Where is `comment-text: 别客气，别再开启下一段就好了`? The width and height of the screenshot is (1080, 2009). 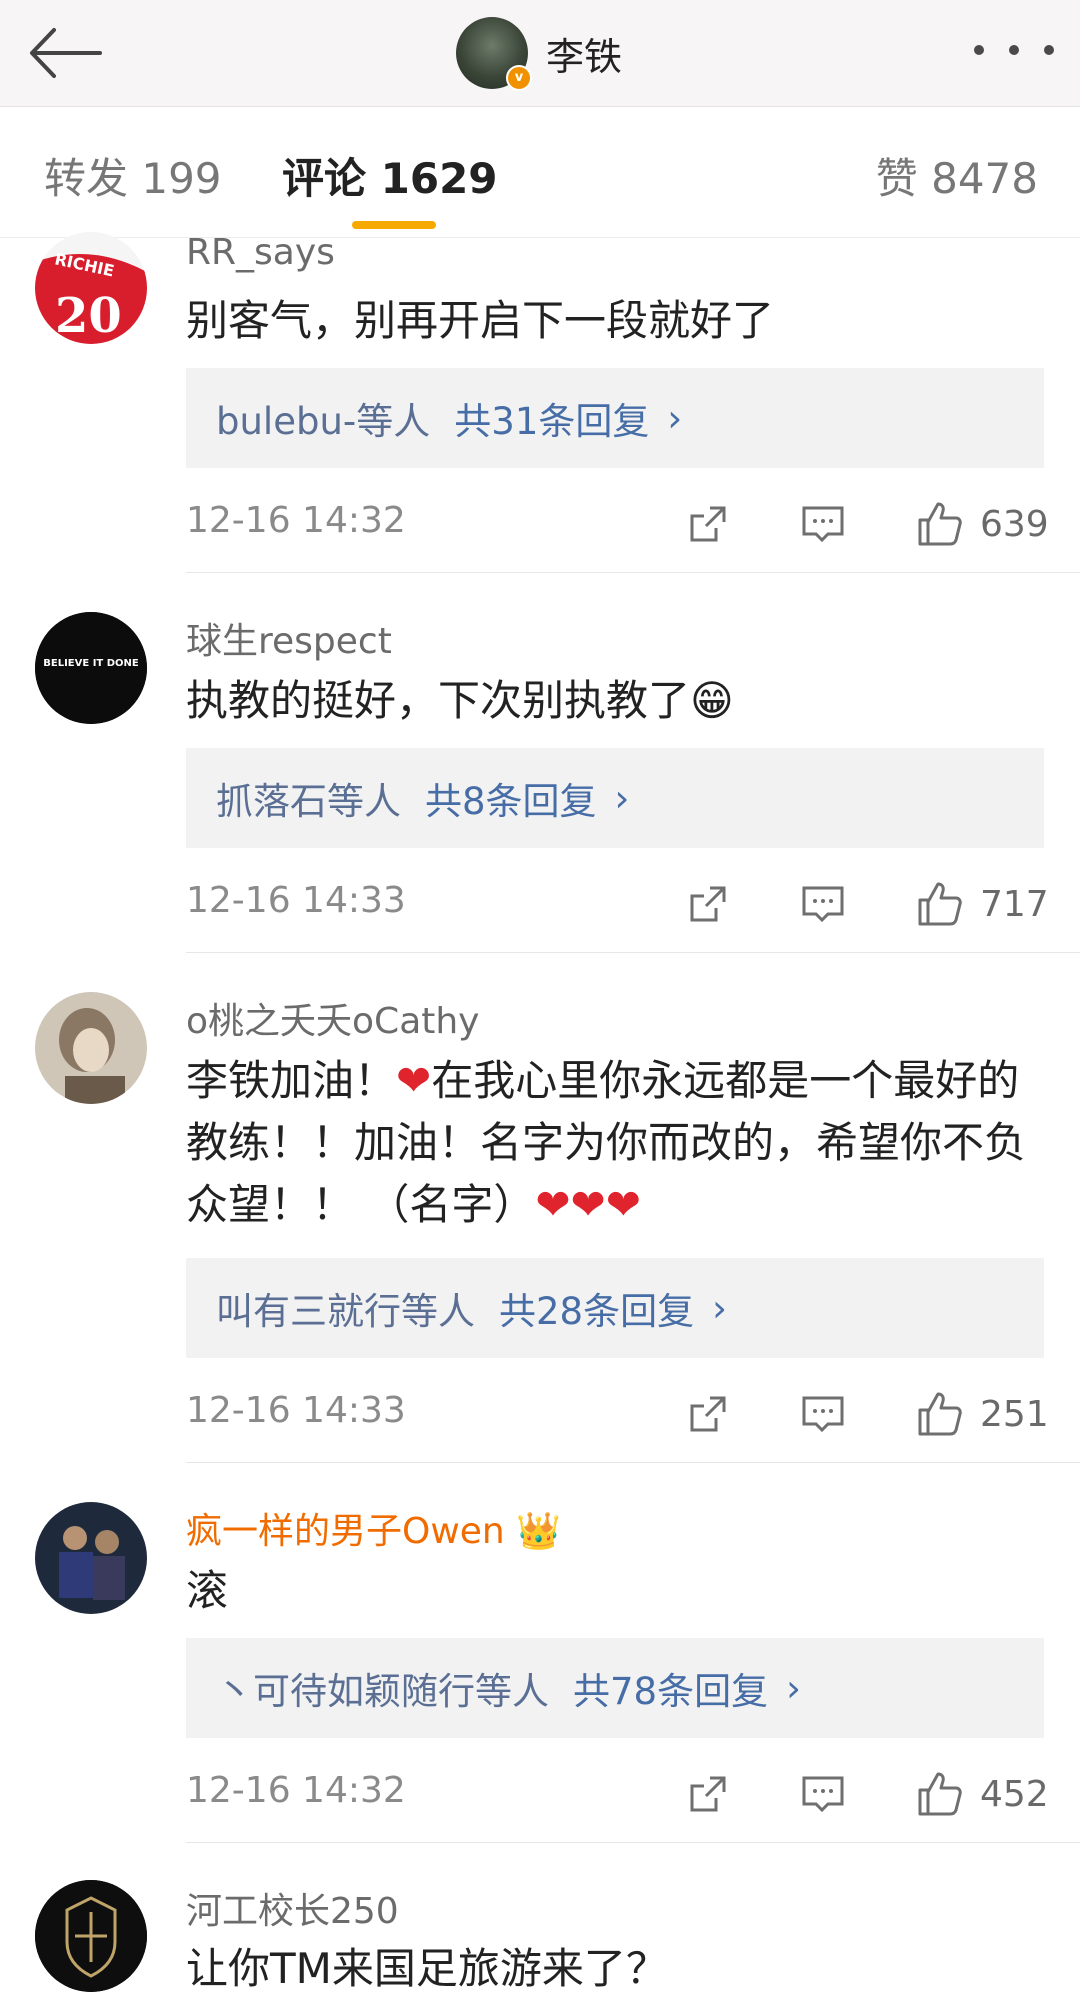 comment-text: 别客气，别再开启下一段就好了 is located at coordinates (480, 320).